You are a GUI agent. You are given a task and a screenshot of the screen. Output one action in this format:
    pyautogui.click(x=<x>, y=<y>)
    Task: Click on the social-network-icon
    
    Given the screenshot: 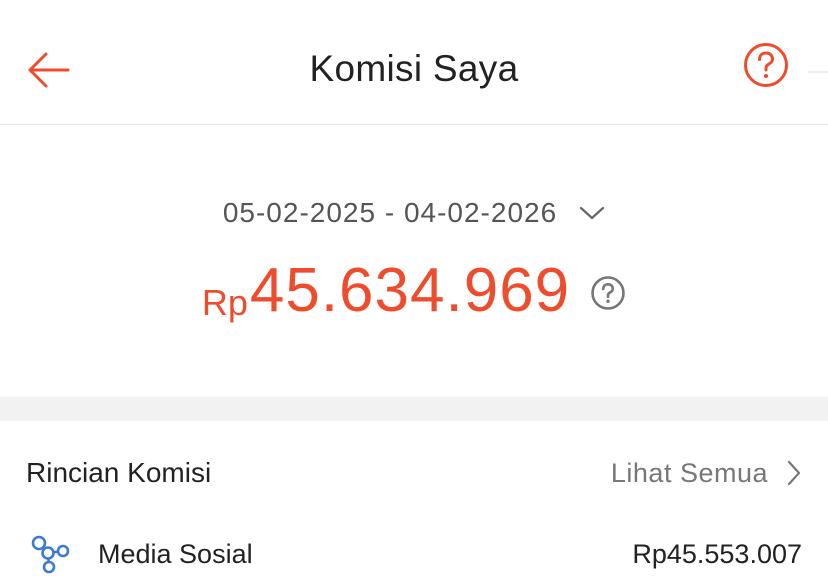 What is the action you would take?
    pyautogui.click(x=51, y=554)
    